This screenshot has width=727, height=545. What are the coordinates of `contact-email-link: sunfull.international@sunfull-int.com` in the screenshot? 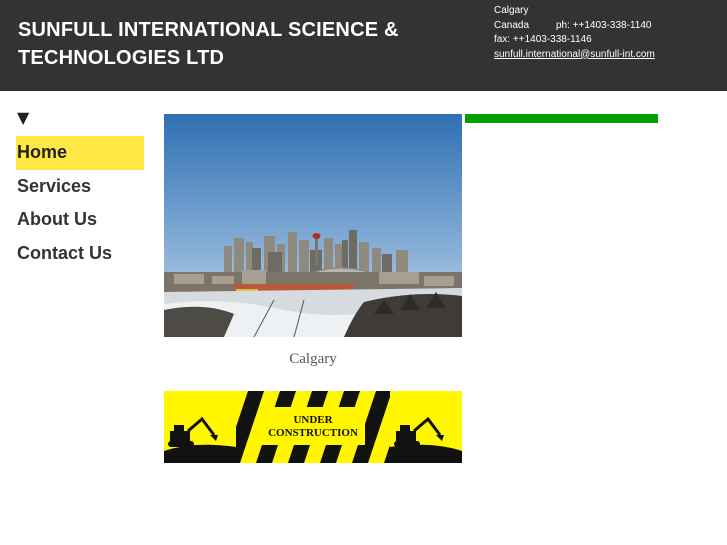 It's located at (574, 54).